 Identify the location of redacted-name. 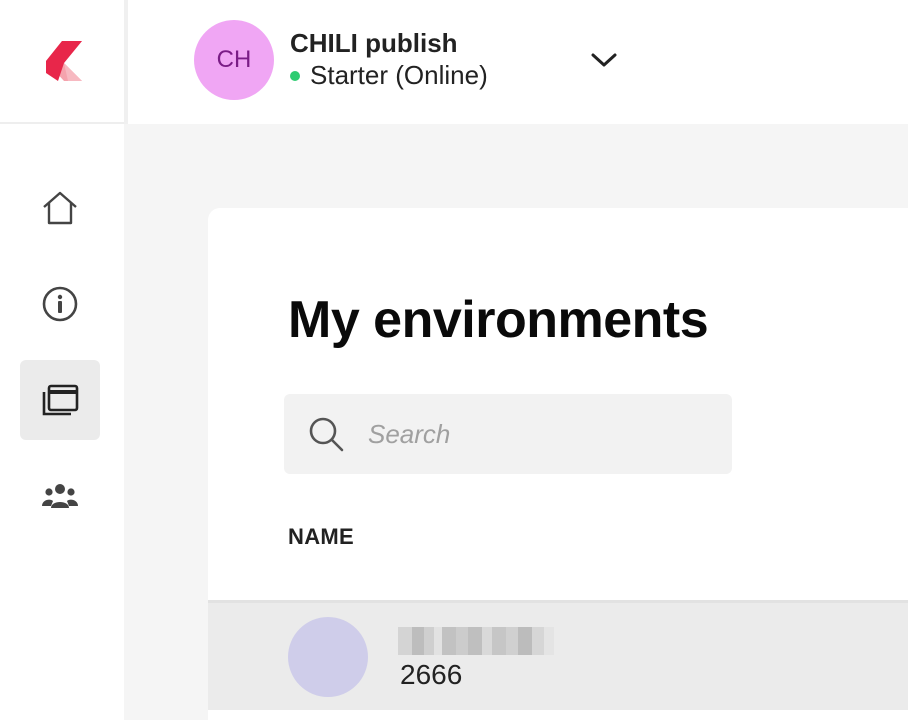
(481, 641).